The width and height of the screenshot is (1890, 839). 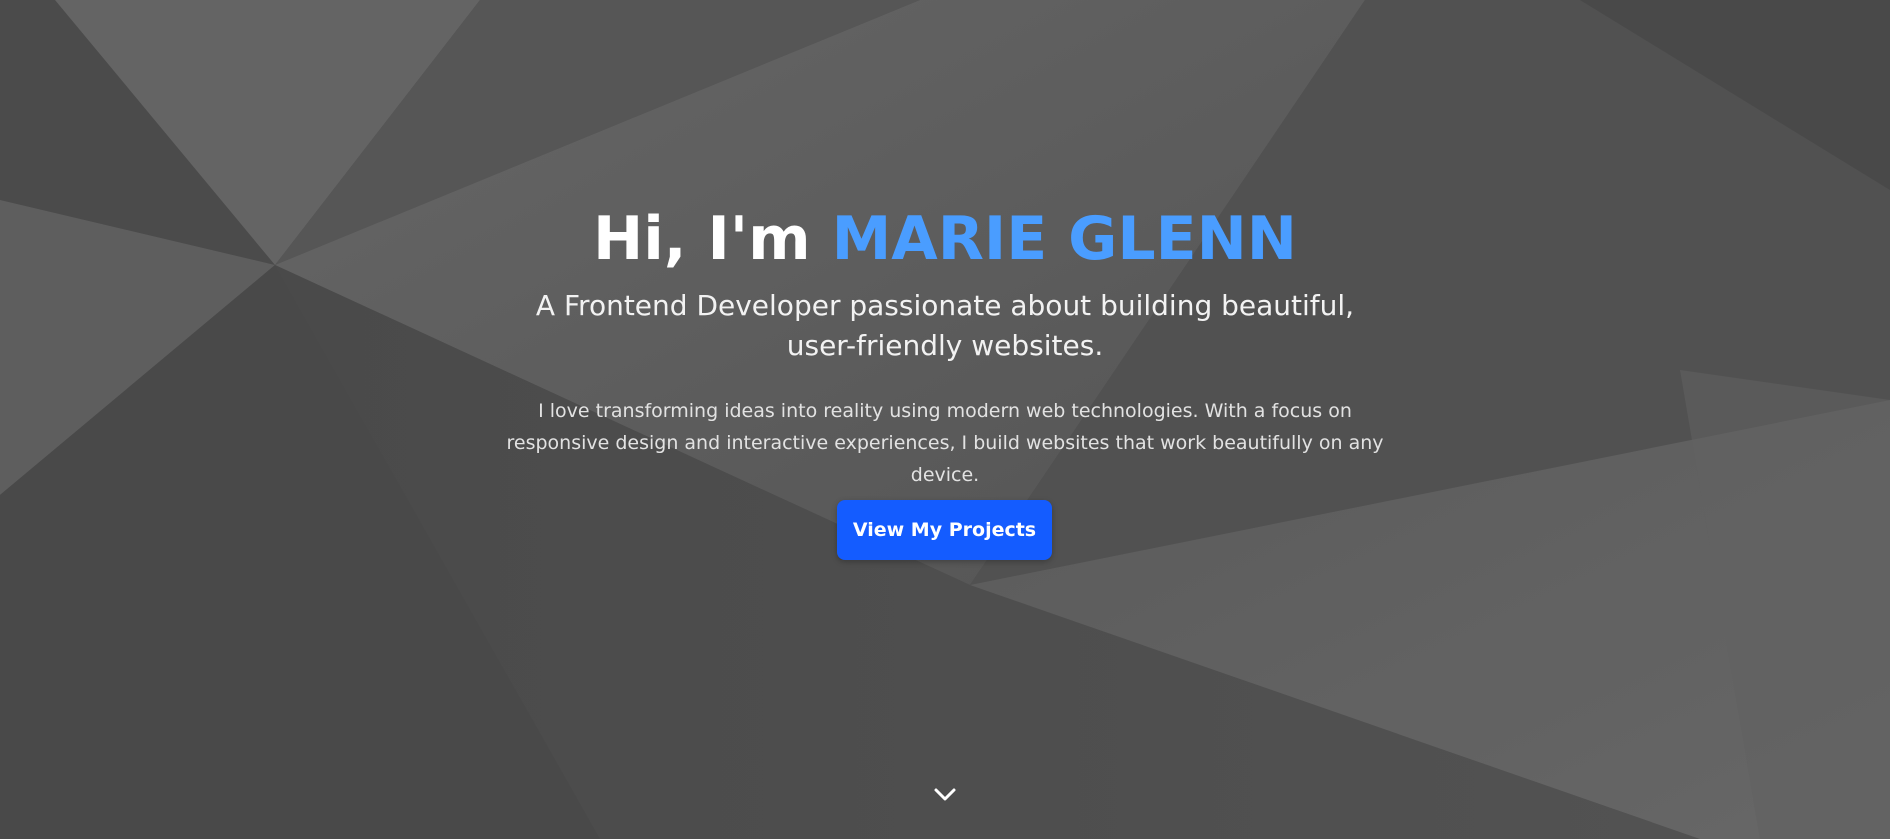 What do you see at coordinates (712, 239) in the screenshot?
I see `greeting-text: Hi, I'm` at bounding box center [712, 239].